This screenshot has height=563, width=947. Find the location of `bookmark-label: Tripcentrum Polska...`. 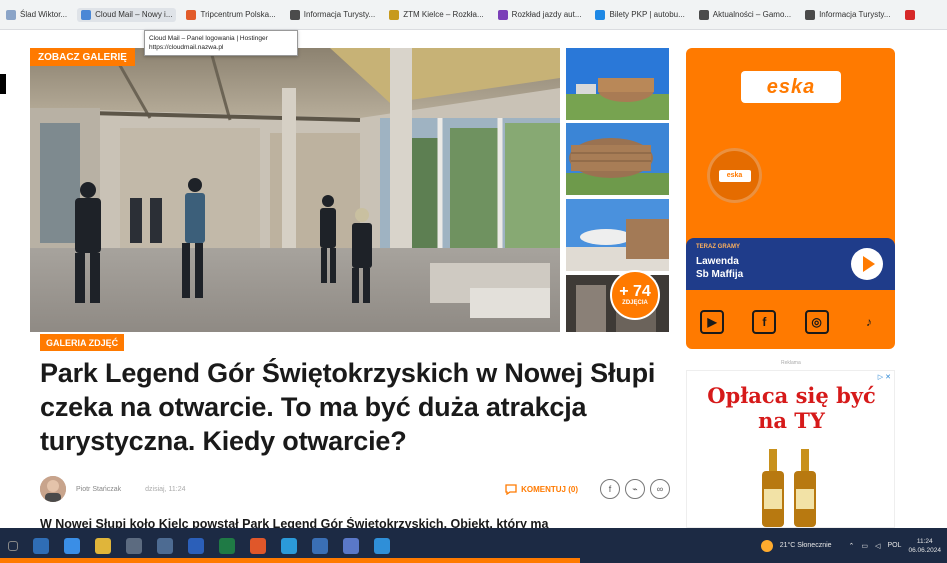

bookmark-label: Tripcentrum Polska... is located at coordinates (238, 14).